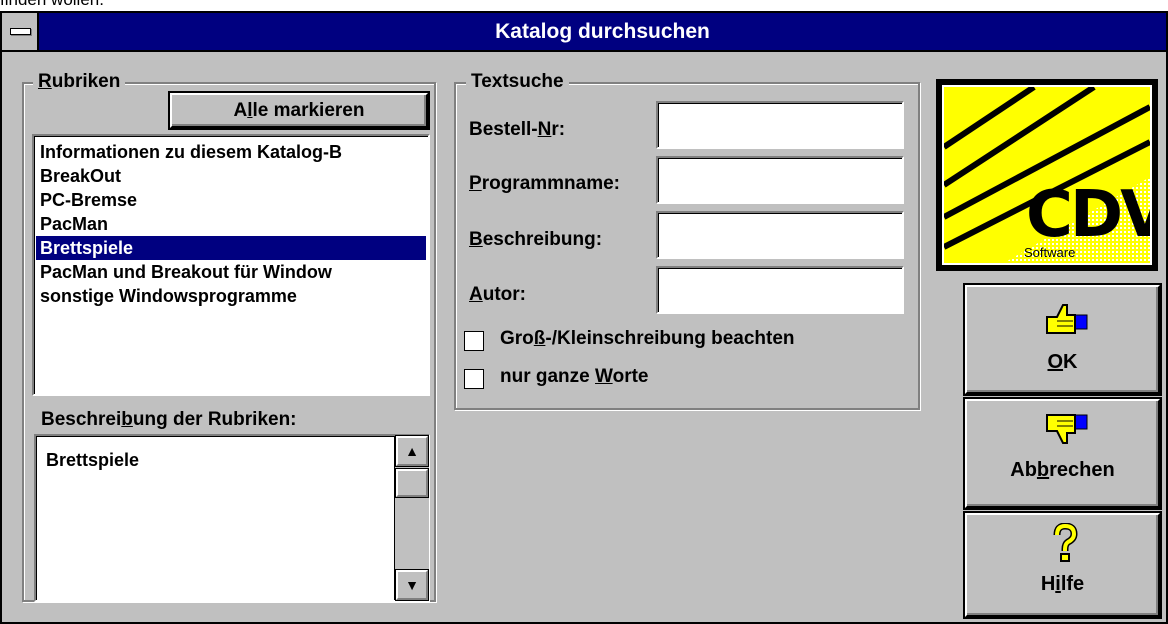 The width and height of the screenshot is (1168, 624). I want to click on logo-sub-text: Software, so click(1050, 252).